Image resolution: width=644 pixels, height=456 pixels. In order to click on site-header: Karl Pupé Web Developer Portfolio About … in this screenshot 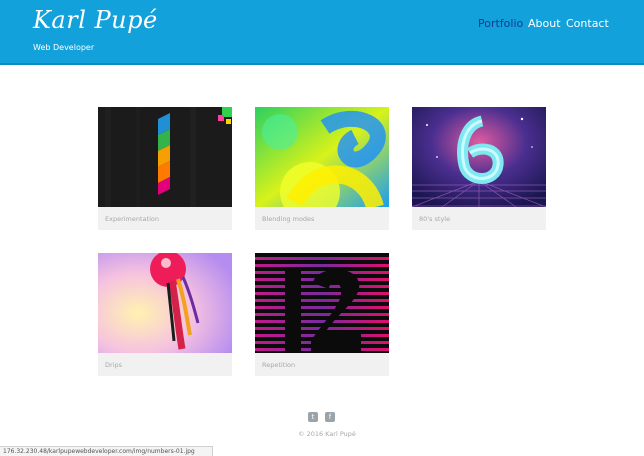, I will do `click(322, 32)`.